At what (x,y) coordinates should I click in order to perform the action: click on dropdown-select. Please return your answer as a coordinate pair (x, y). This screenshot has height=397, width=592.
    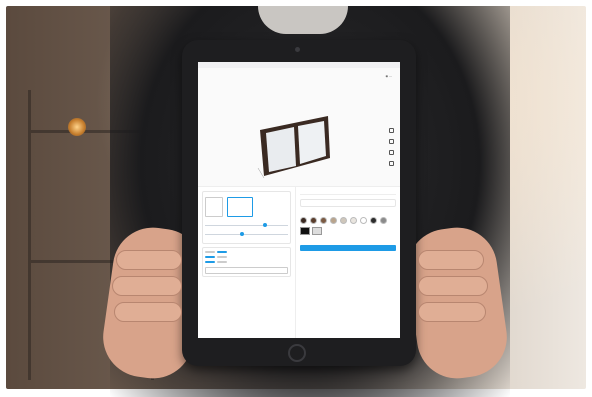
    Looking at the image, I should click on (246, 270).